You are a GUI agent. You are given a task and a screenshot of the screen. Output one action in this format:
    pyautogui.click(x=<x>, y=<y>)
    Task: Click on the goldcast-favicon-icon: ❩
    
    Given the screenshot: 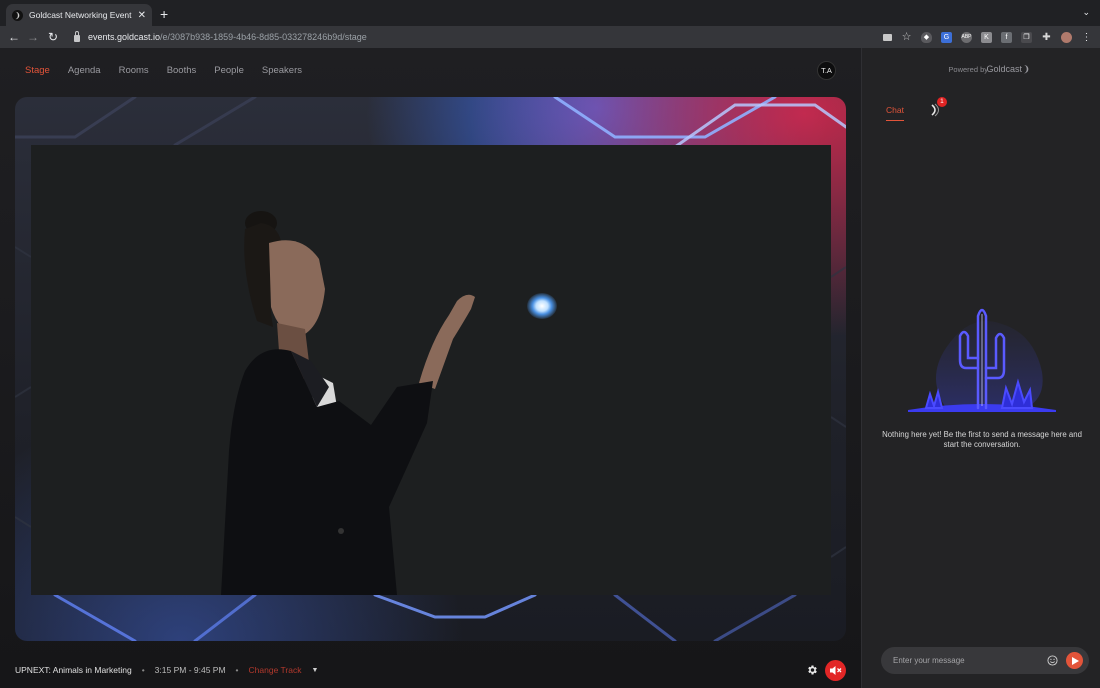 What is the action you would take?
    pyautogui.click(x=17, y=15)
    